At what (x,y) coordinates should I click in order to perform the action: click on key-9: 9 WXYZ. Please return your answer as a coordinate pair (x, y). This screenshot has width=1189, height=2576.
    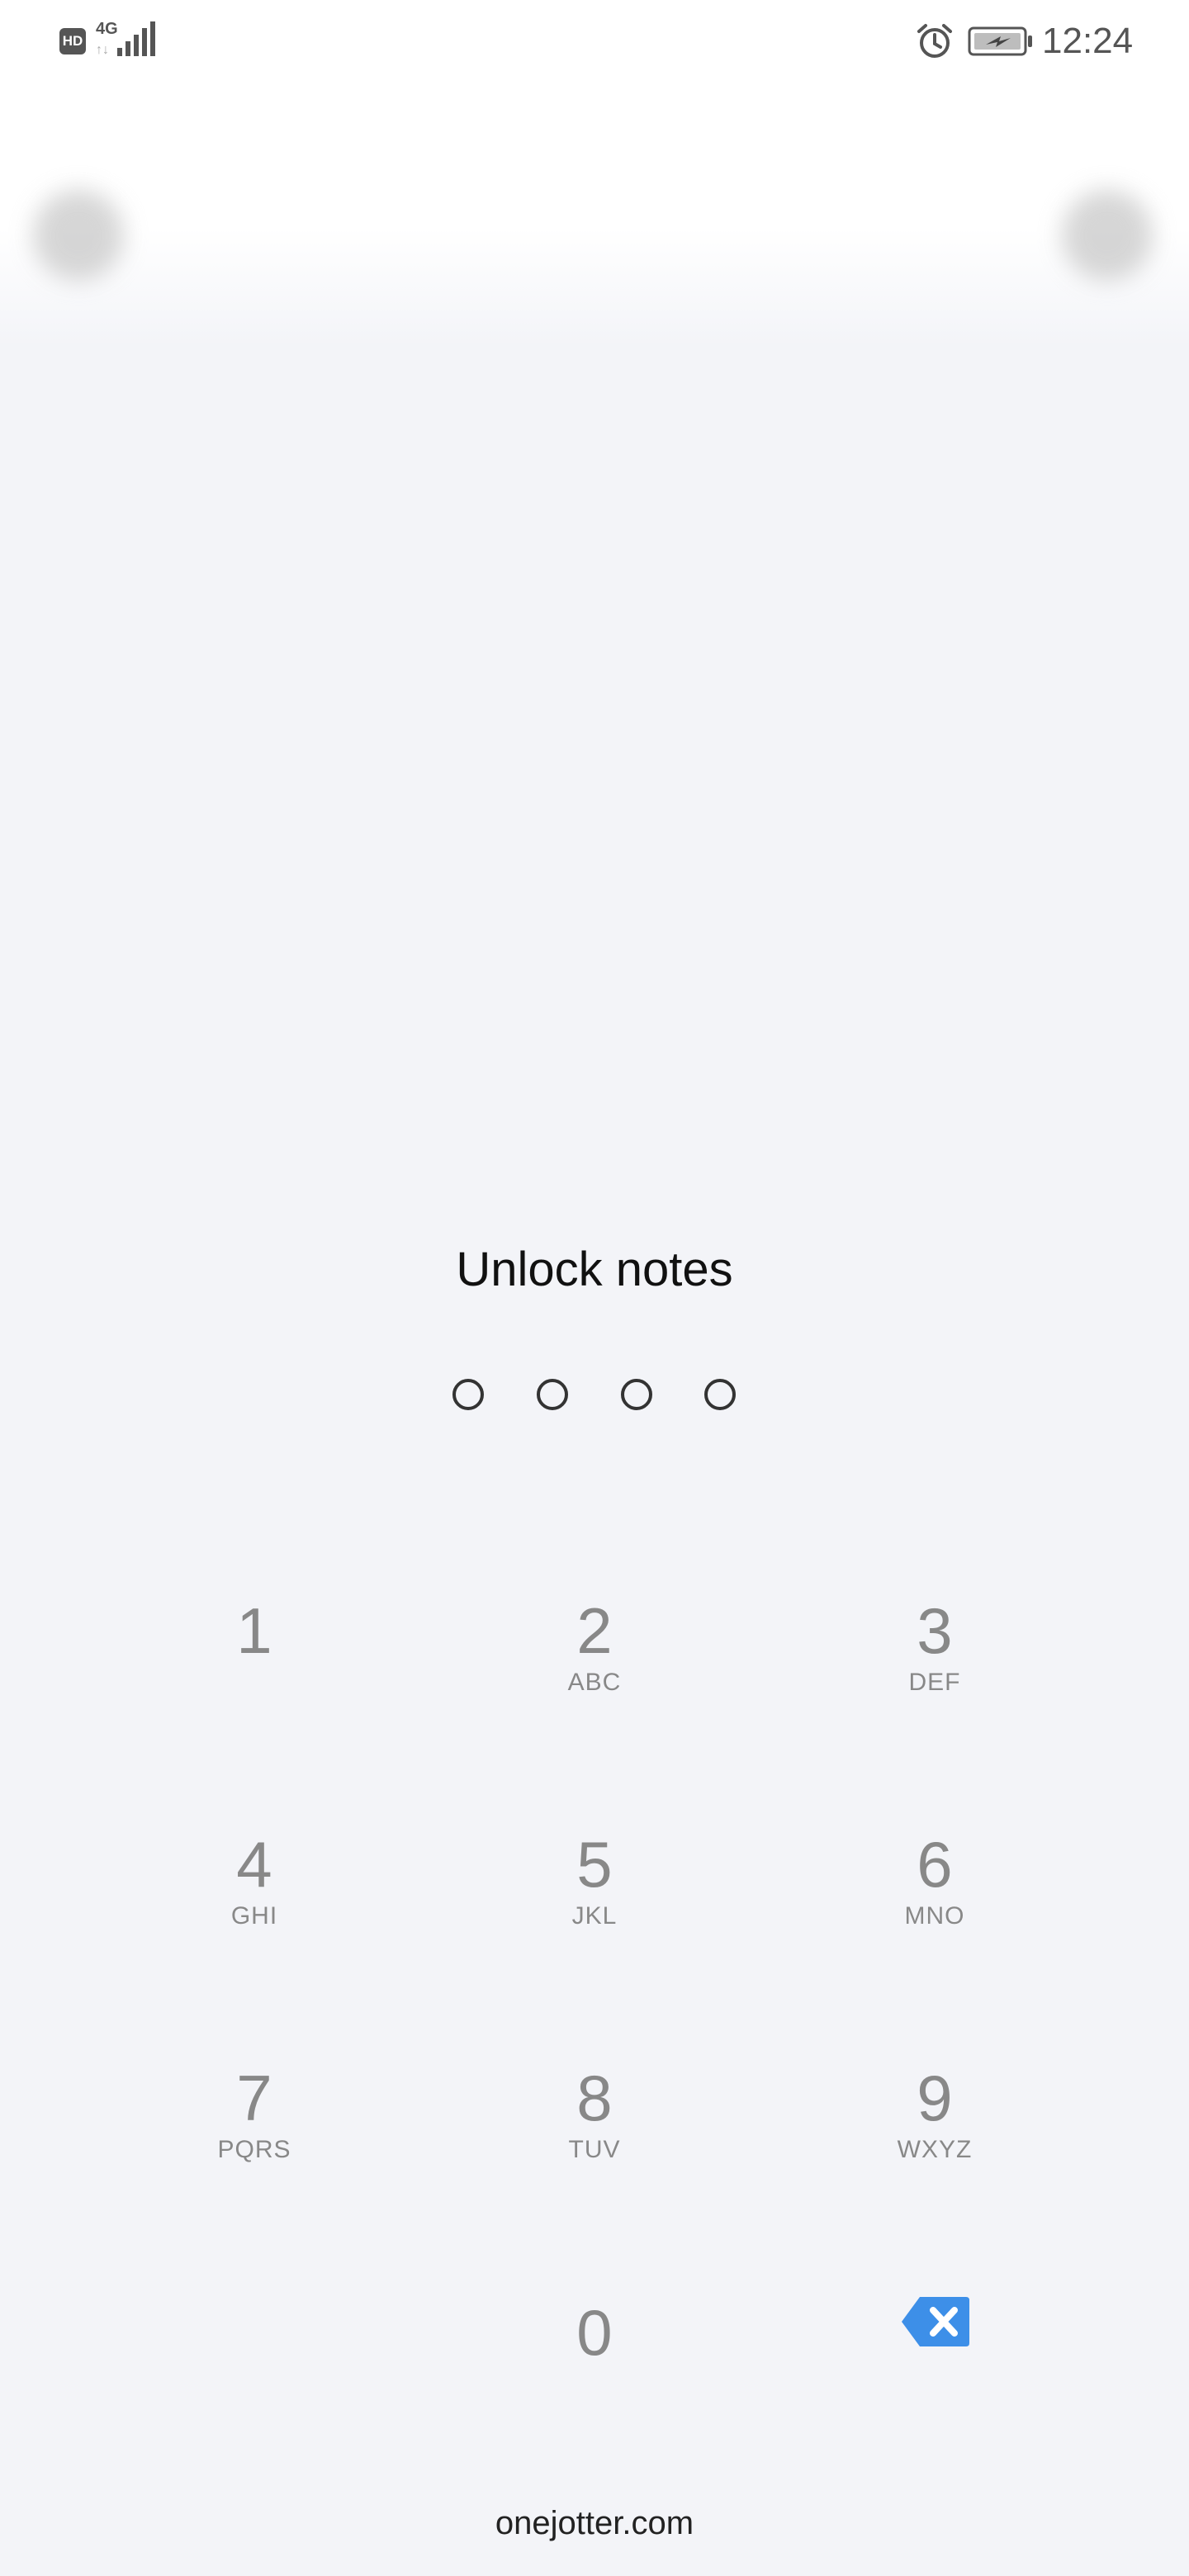
    Looking at the image, I should click on (935, 2135).